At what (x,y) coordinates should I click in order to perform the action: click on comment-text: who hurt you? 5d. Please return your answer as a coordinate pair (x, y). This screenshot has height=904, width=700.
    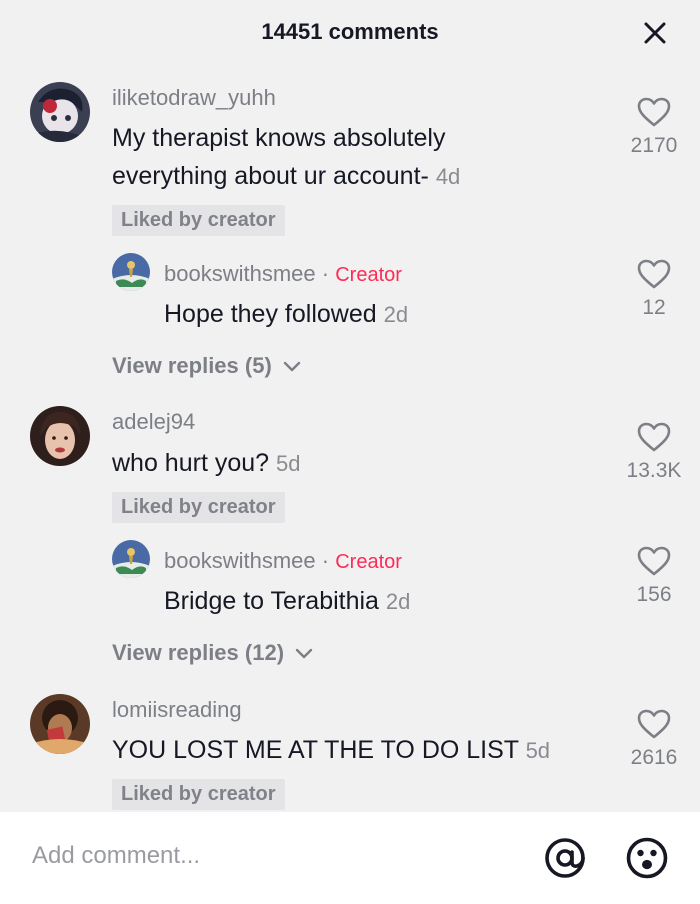
    Looking at the image, I should click on (362, 463).